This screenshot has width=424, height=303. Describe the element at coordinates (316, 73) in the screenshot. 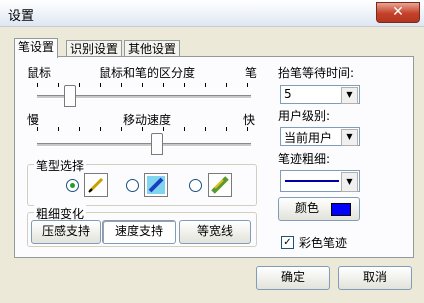

I see `wait-time-label: 抬笔等待时间:` at that location.